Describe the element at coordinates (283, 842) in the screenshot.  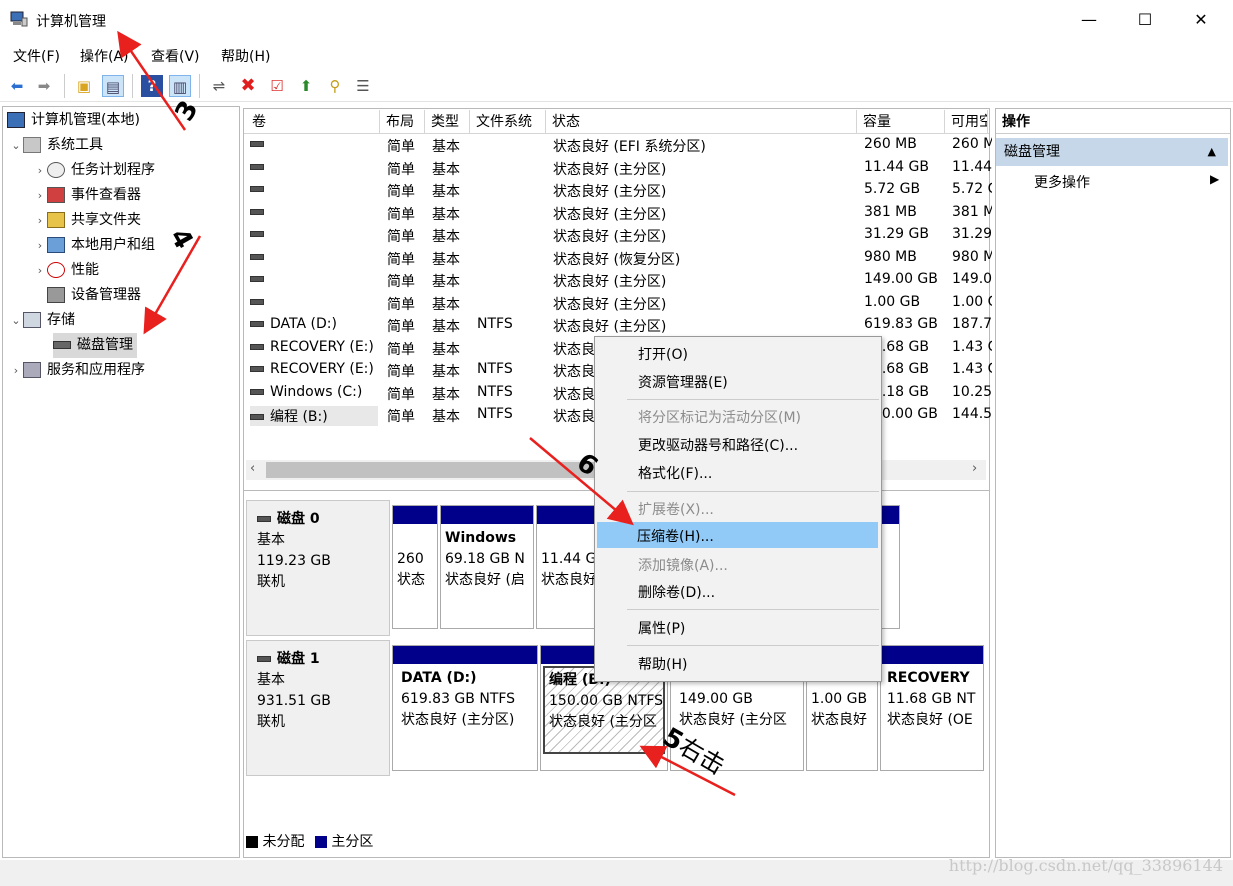
I see `legend-unallocated: 未分配` at that location.